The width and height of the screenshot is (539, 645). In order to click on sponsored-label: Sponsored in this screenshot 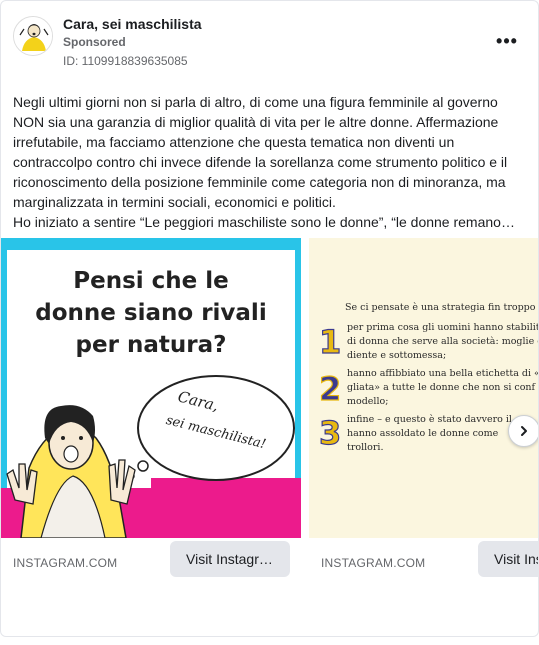, I will do `click(94, 42)`.